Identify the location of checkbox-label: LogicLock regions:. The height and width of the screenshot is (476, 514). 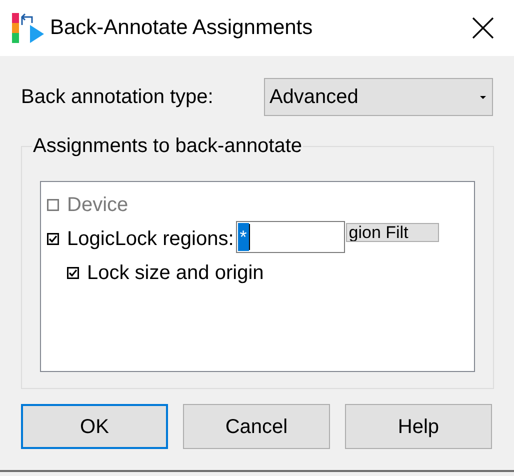
(150, 239).